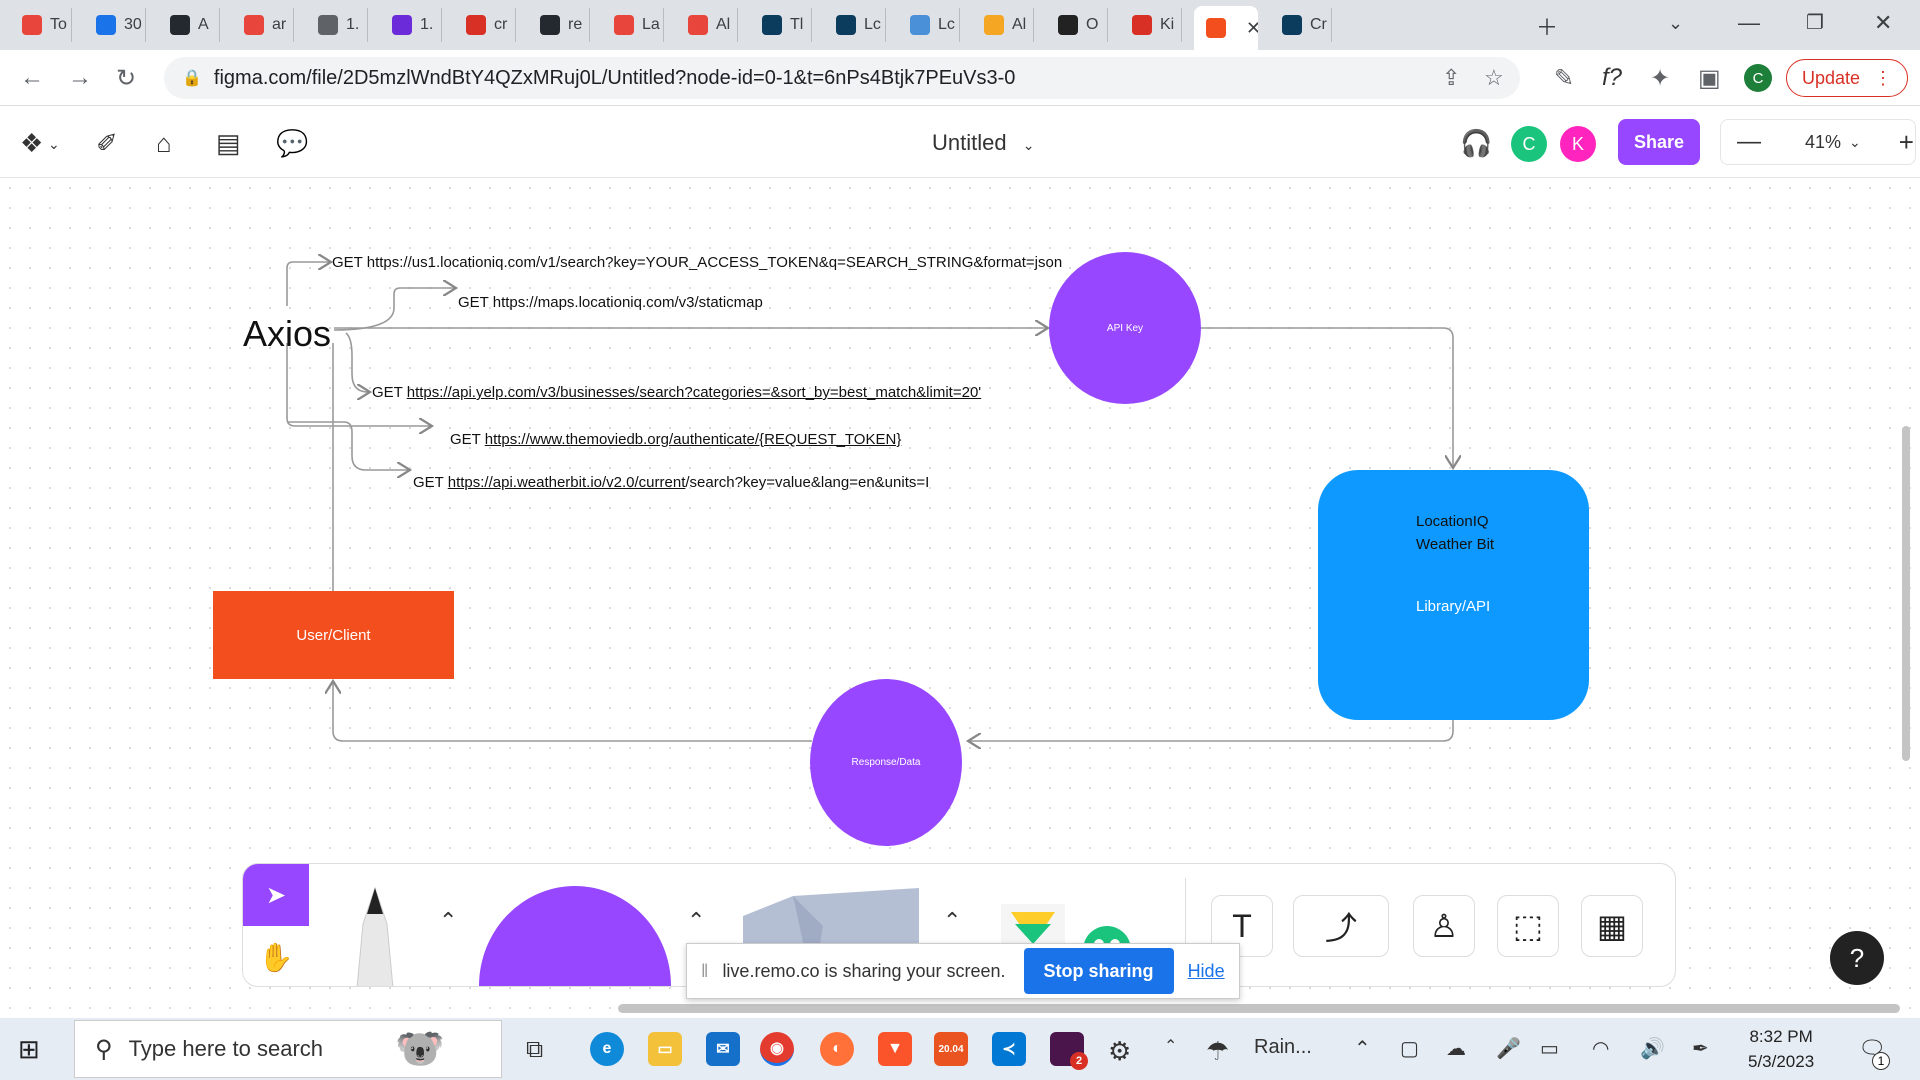 The image size is (1920, 1080). Describe the element at coordinates (1170, 1046) in the screenshot. I see `taskbar-scroll-icon: ⌃` at that location.